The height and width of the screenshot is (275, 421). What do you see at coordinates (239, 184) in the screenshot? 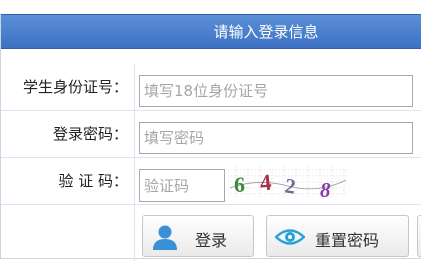
I see `captcha-char-1: 6` at bounding box center [239, 184].